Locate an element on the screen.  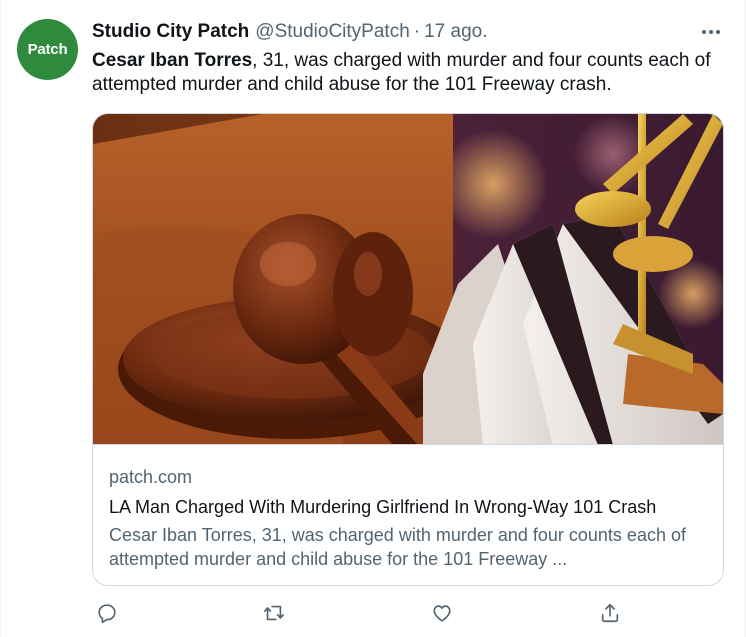
share-icon is located at coordinates (610, 613).